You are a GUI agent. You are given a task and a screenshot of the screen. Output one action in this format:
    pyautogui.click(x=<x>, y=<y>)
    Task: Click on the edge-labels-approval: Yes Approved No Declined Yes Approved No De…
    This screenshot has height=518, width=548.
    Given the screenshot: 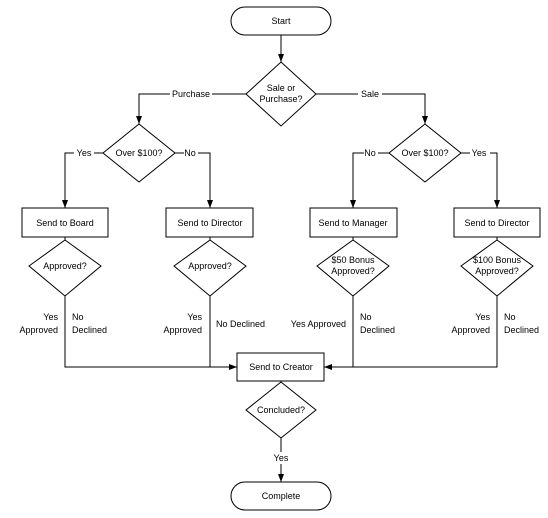 What is the action you would take?
    pyautogui.click(x=279, y=323)
    